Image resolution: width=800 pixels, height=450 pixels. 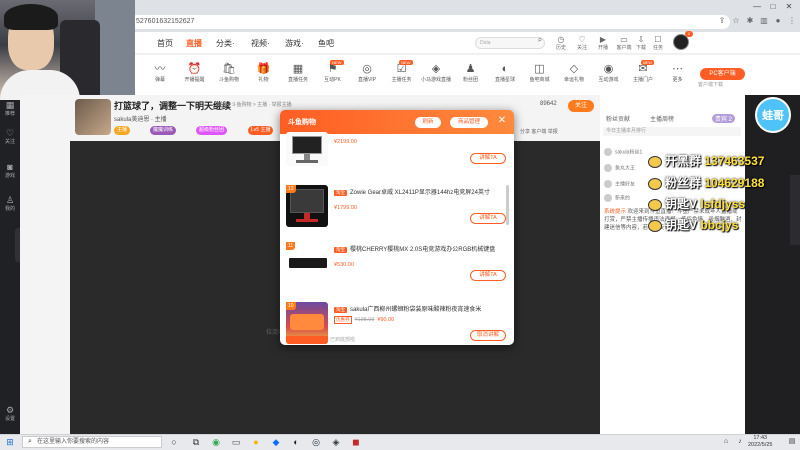 What do you see at coordinates (662, 118) in the screenshot?
I see `tab-weekly-rank: 主播周榜` at bounding box center [662, 118].